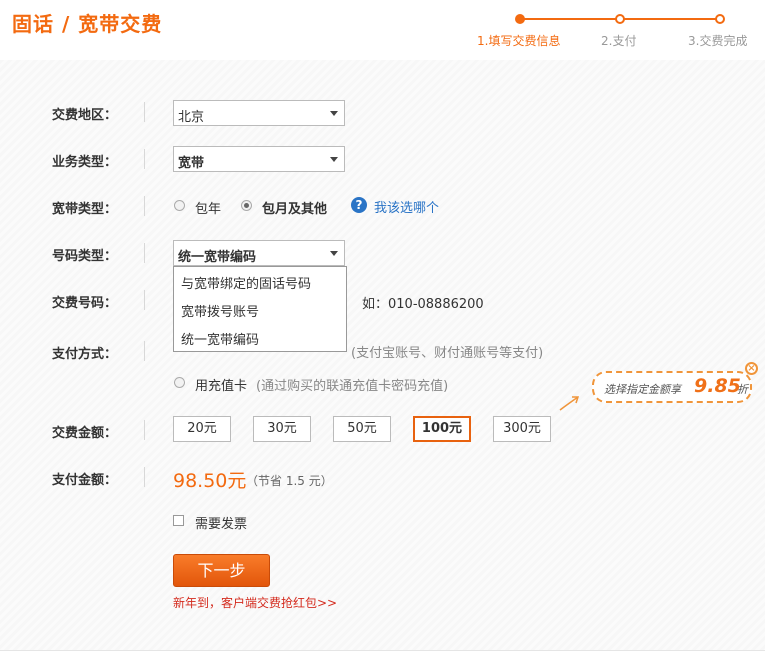 The width and height of the screenshot is (765, 666). I want to click on region-value: 北京, so click(191, 117).